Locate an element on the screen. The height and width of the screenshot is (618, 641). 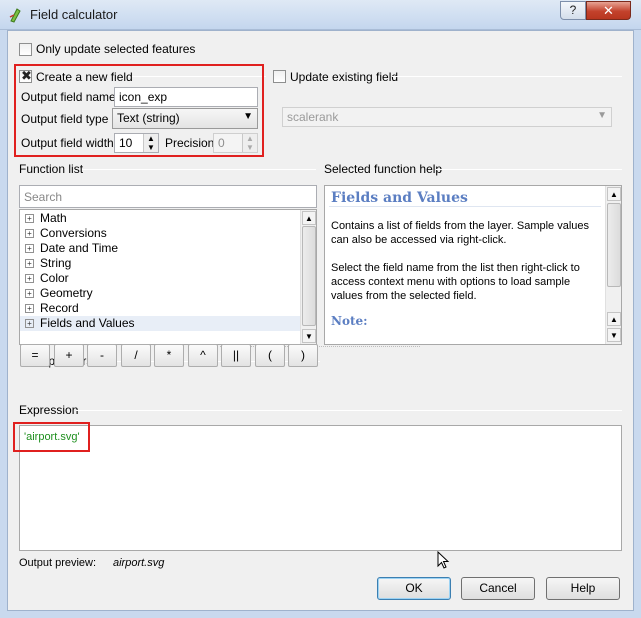
operator-open-paren-button: ( is located at coordinates (270, 355).